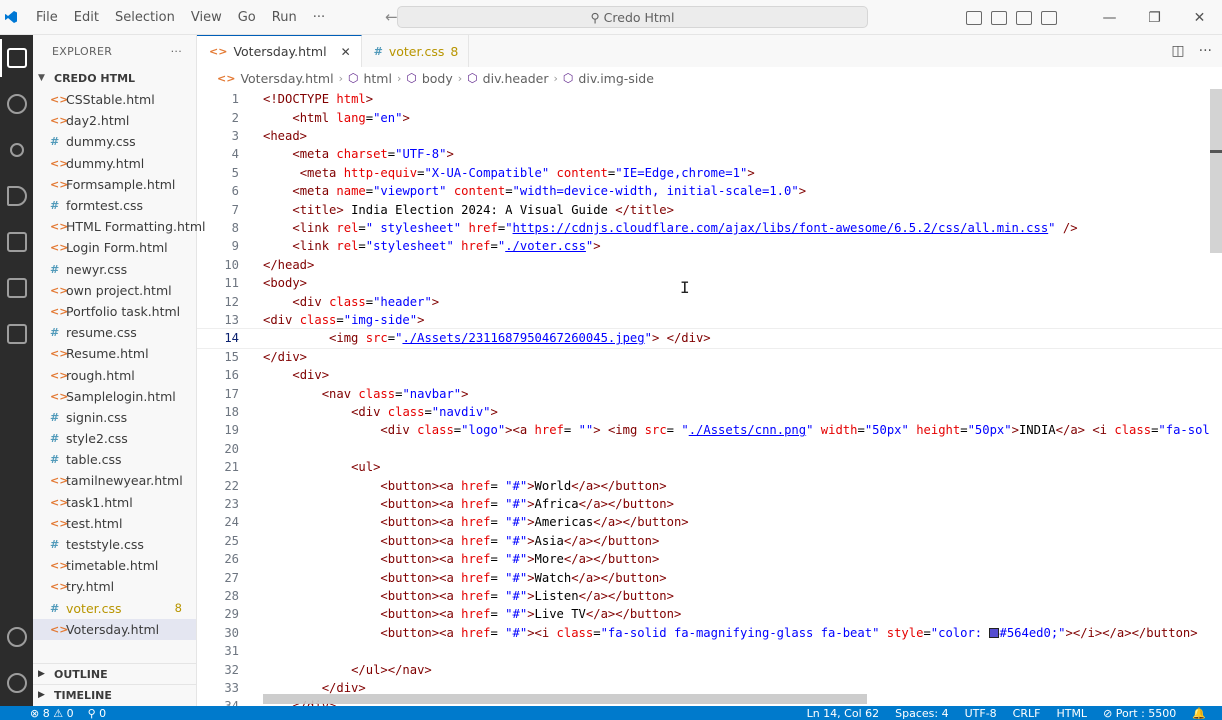 The width and height of the screenshot is (1222, 720). Describe the element at coordinates (709, 136) in the screenshot. I see `code-line: 3 <head>` at that location.